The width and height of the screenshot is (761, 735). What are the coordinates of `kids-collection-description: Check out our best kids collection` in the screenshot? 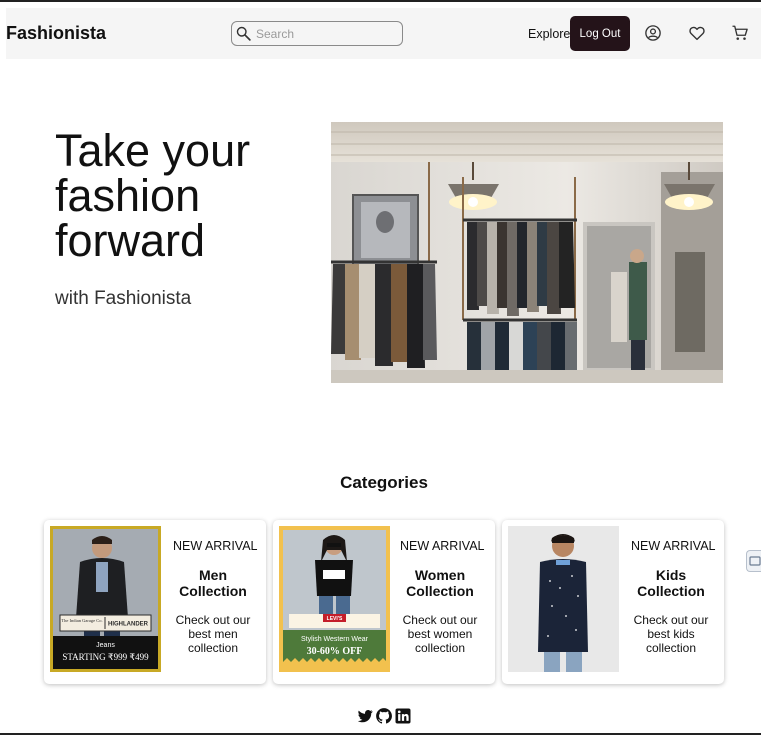 It's located at (671, 634).